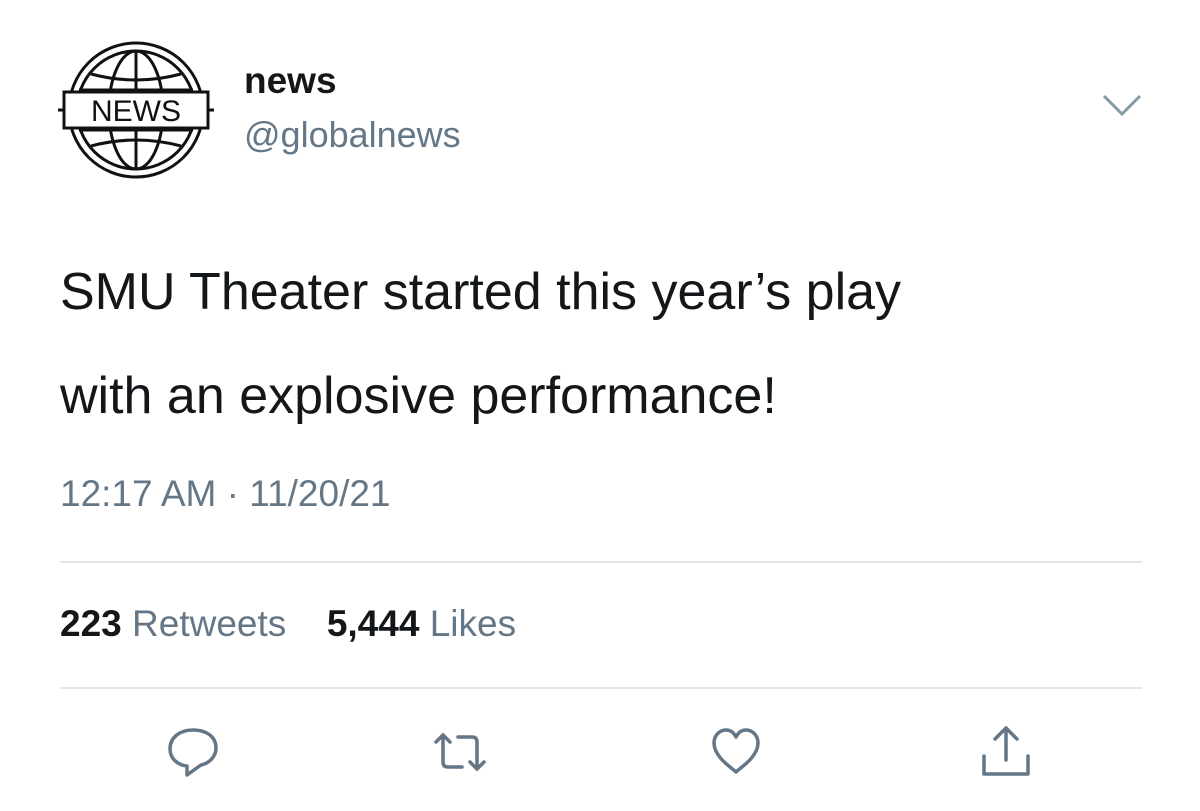  What do you see at coordinates (352, 135) in the screenshot?
I see `author-handle: @globalnews` at bounding box center [352, 135].